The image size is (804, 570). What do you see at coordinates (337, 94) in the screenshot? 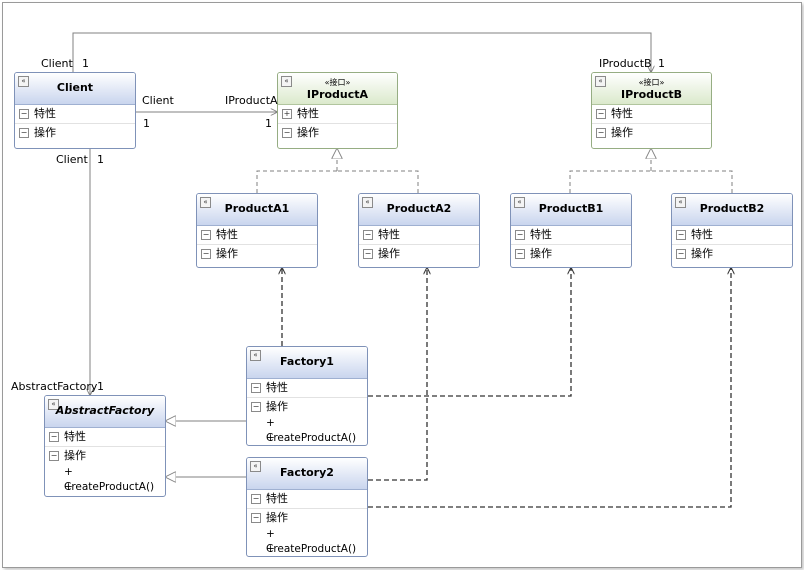
I see `interface-name: IProductA` at bounding box center [337, 94].